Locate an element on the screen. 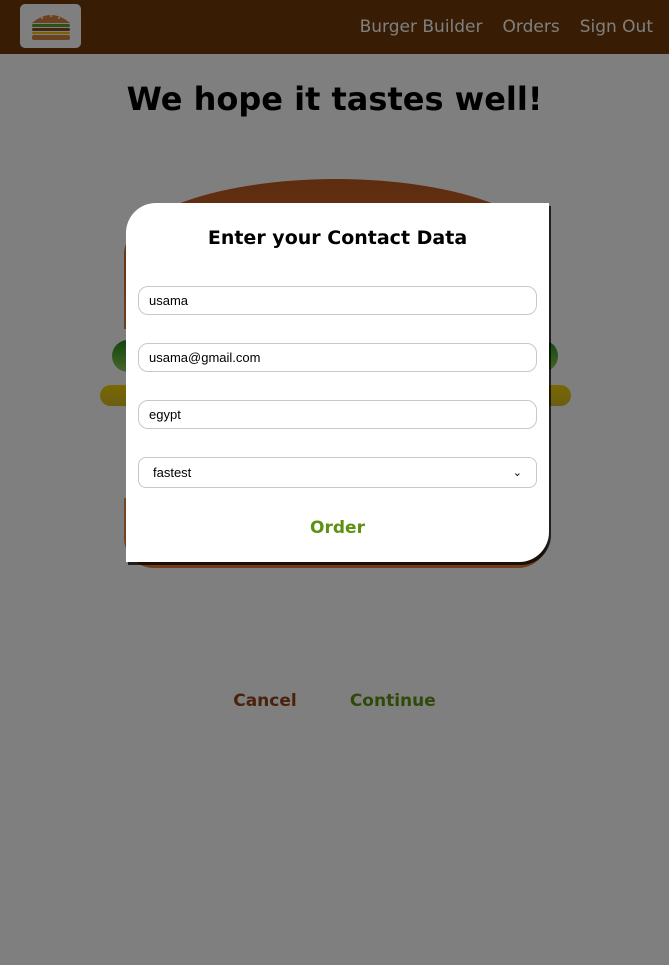 This screenshot has width=669, height=965. email-field is located at coordinates (337, 357).